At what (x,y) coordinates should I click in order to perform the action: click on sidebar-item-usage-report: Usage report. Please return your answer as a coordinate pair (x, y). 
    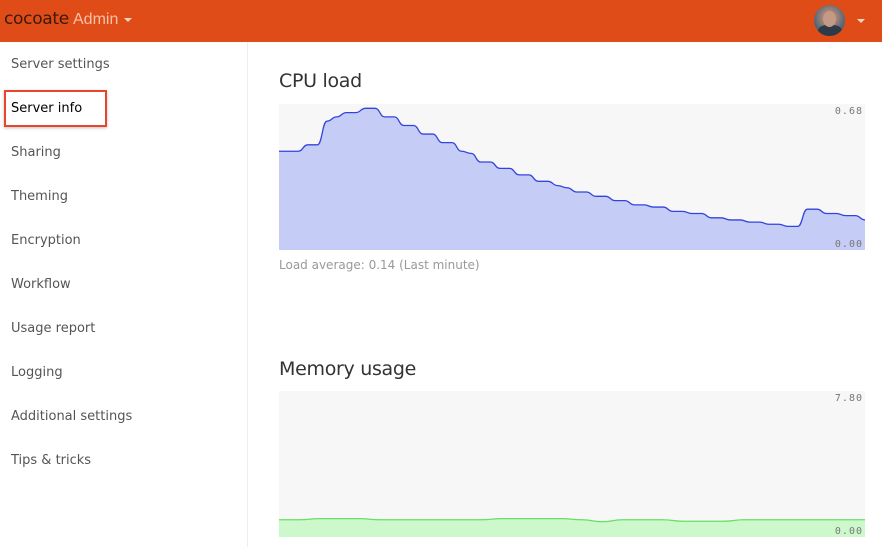
    Looking at the image, I should click on (53, 328).